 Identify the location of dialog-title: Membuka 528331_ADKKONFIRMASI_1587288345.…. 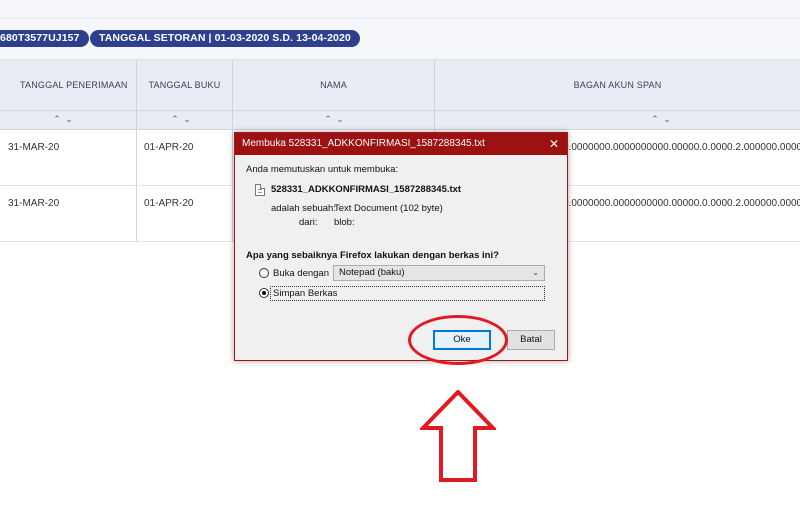
(401, 144).